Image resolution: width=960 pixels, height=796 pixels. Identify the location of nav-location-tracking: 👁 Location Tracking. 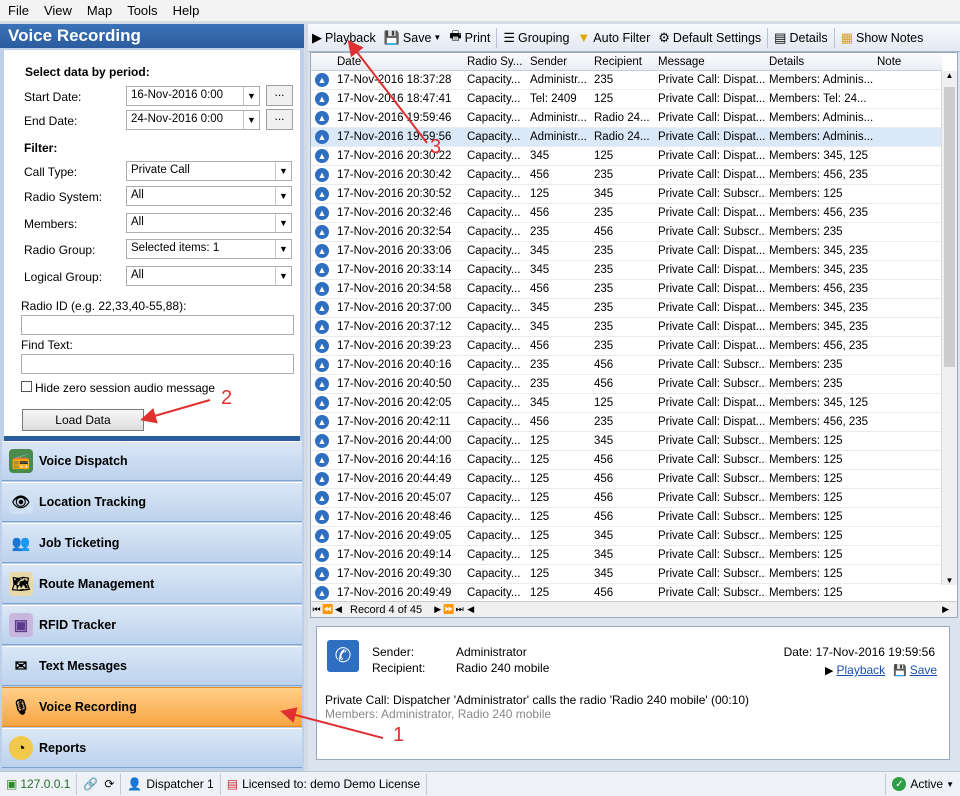
(152, 502).